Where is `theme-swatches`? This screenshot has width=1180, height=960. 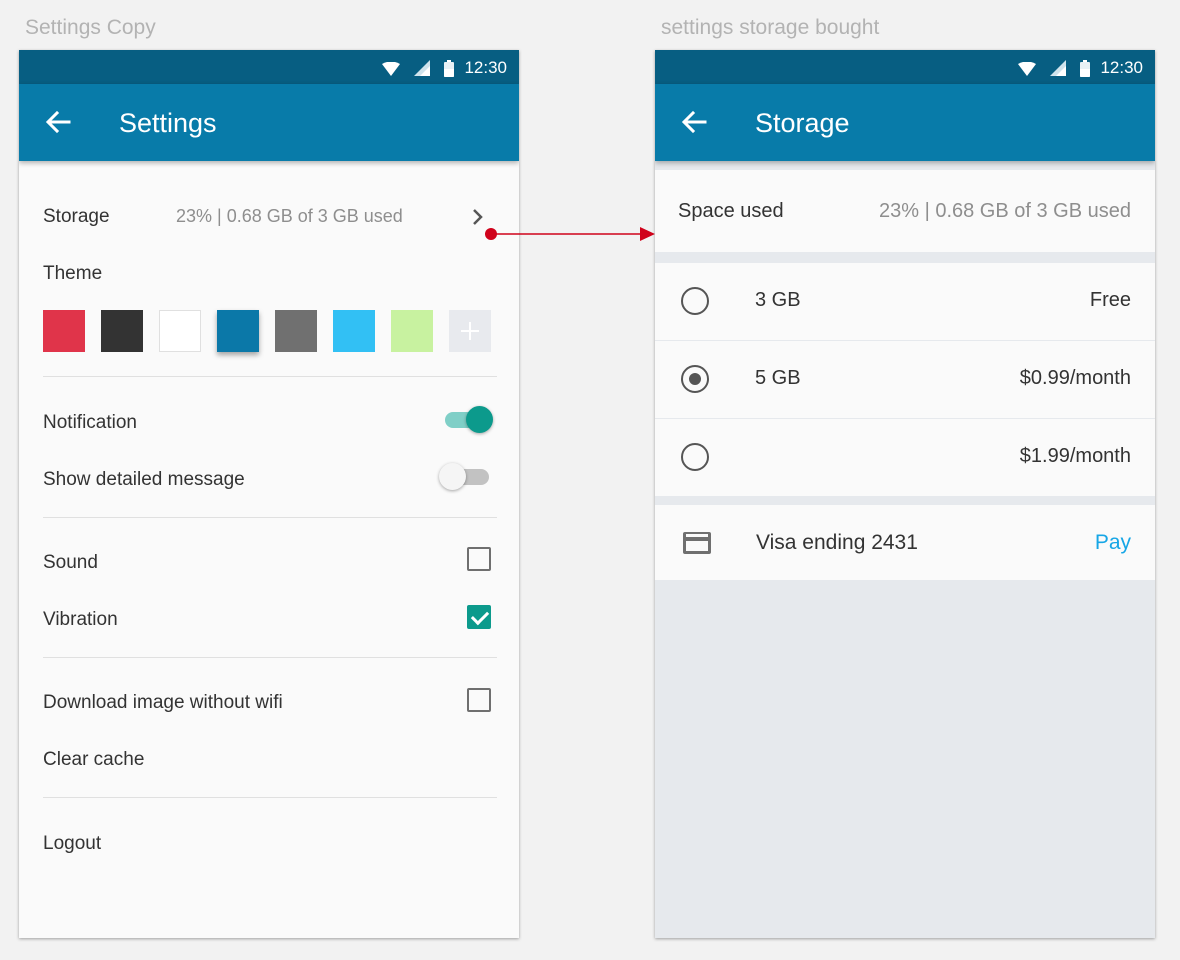
theme-swatches is located at coordinates (275, 331).